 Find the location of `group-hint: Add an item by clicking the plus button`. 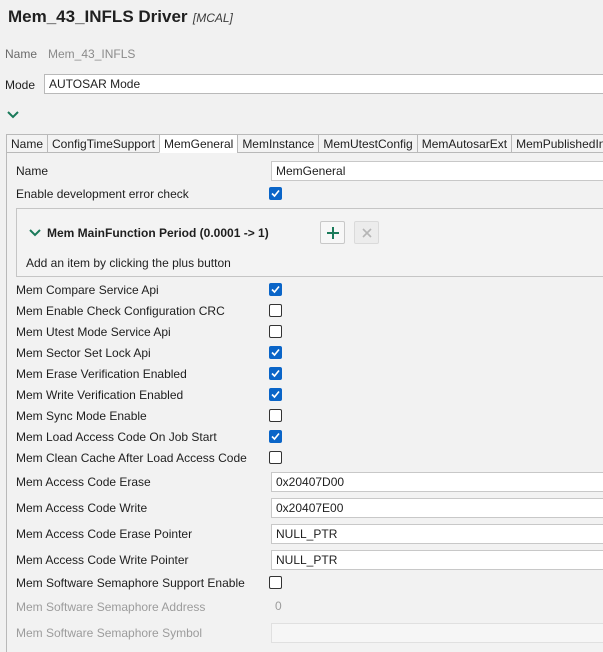

group-hint: Add an item by clicking the plus button is located at coordinates (128, 263).